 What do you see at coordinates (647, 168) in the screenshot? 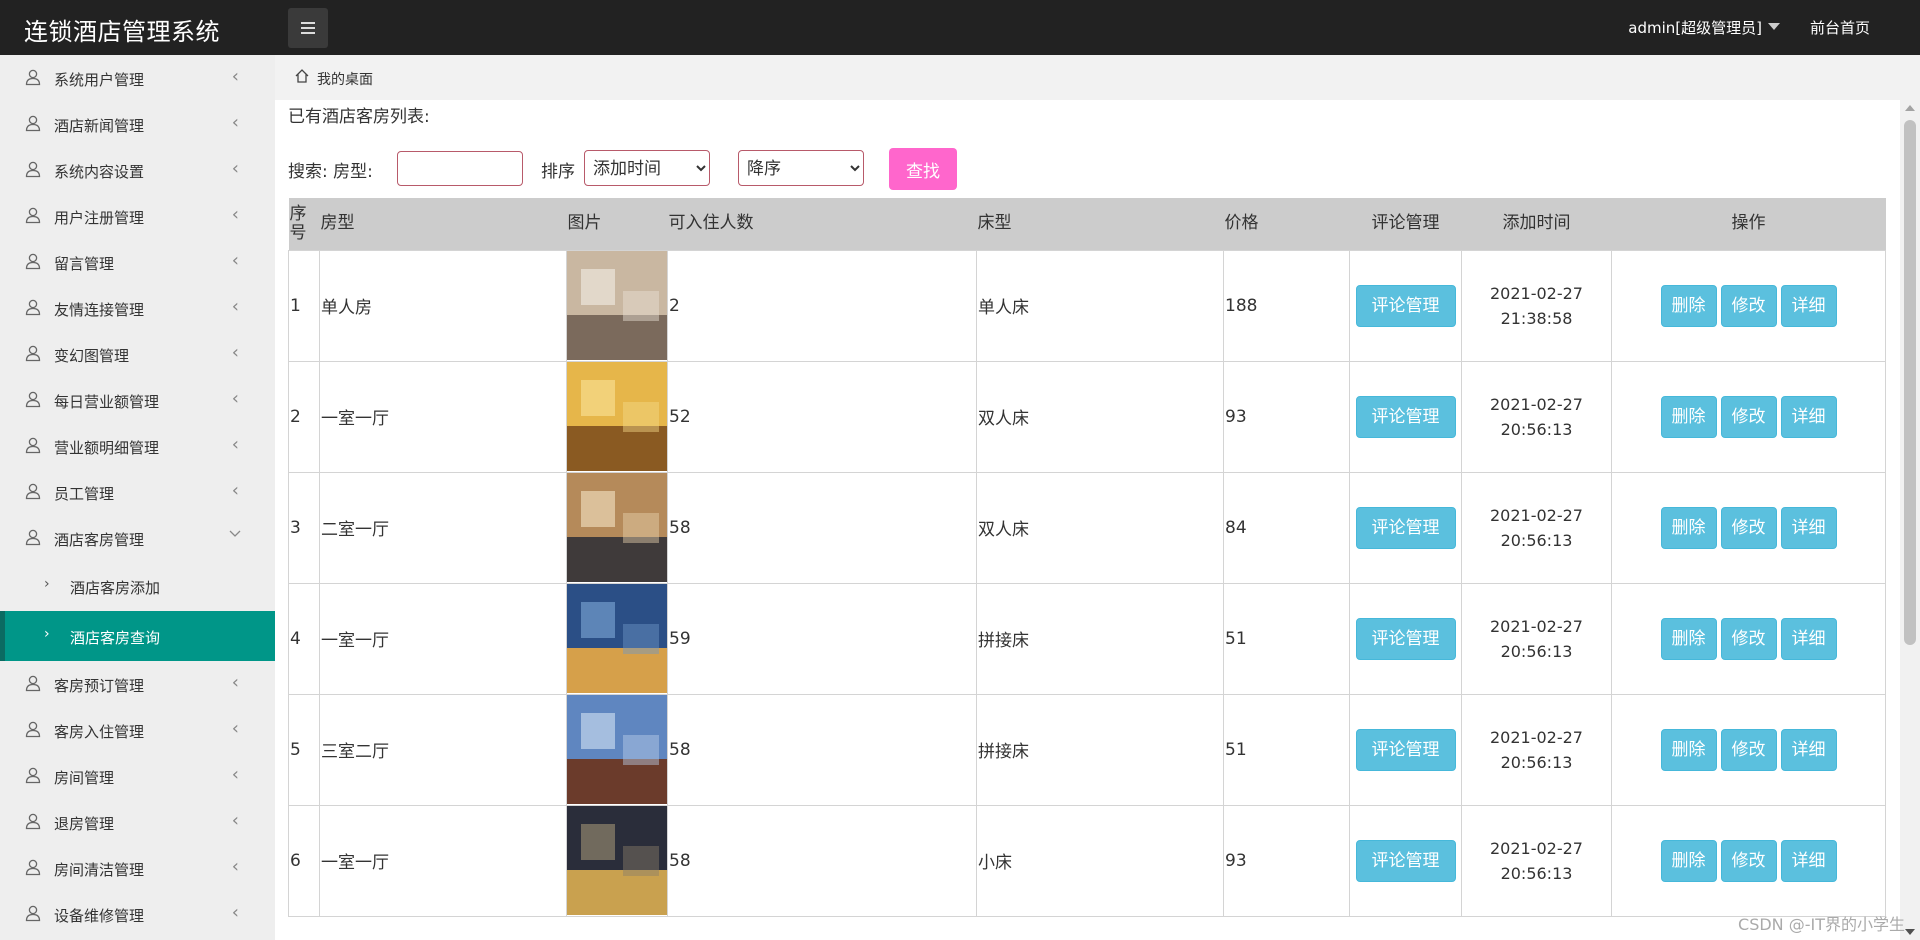
I see `sort-field-select: 添加时间` at bounding box center [647, 168].